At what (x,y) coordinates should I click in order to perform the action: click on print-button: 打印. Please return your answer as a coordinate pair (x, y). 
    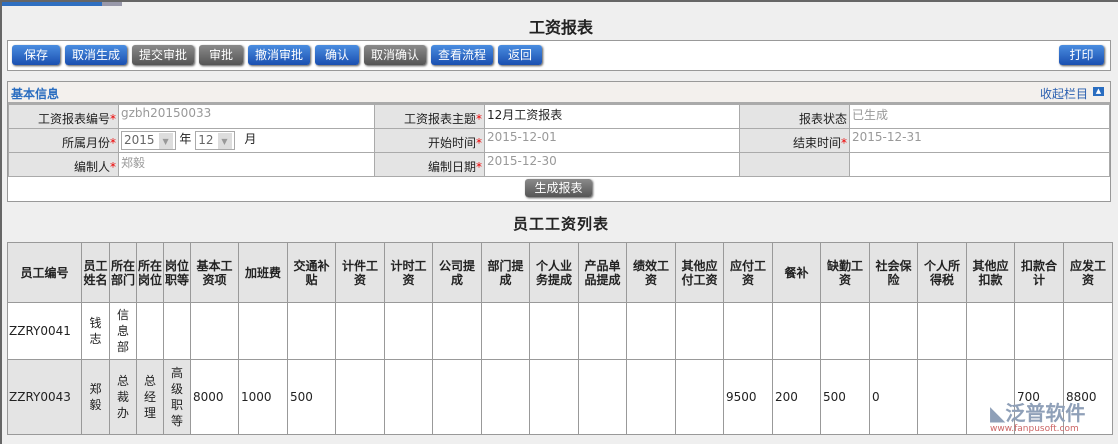
    Looking at the image, I should click on (1081, 55).